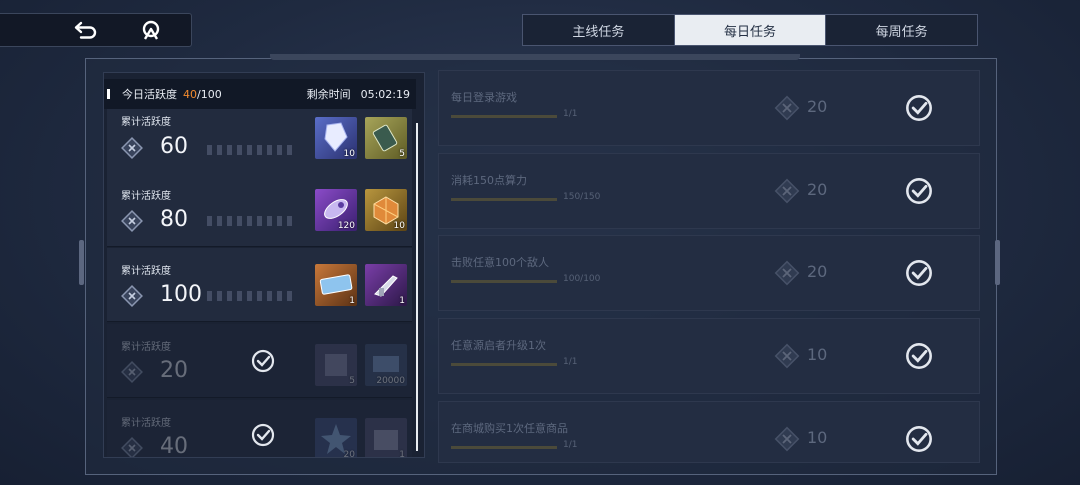 This screenshot has width=1080, height=485. What do you see at coordinates (260, 94) in the screenshot?
I see `activity-header: 今日活跃度 40 /100 剩余时间 05:02:19` at bounding box center [260, 94].